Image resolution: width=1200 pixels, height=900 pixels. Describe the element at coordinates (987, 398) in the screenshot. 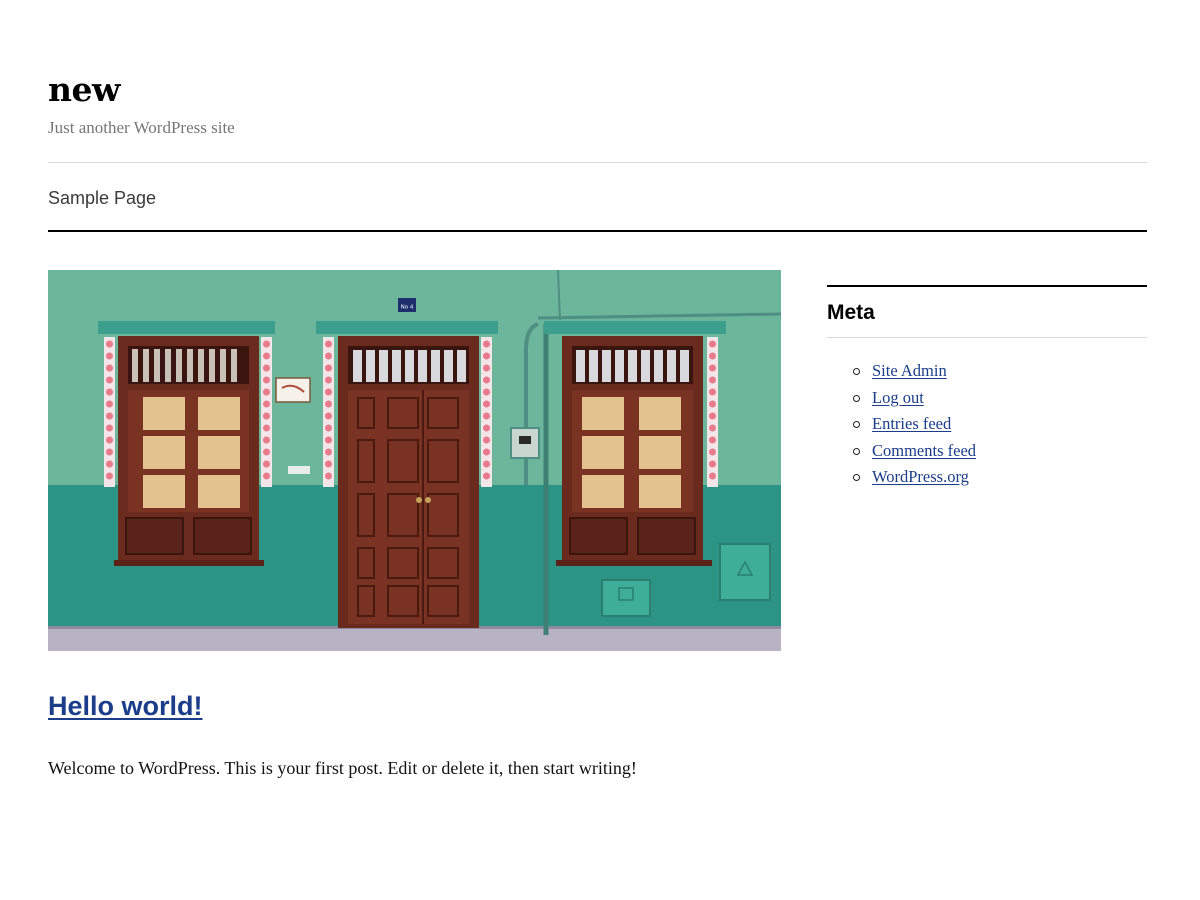

I see `list-item: Log out` at that location.